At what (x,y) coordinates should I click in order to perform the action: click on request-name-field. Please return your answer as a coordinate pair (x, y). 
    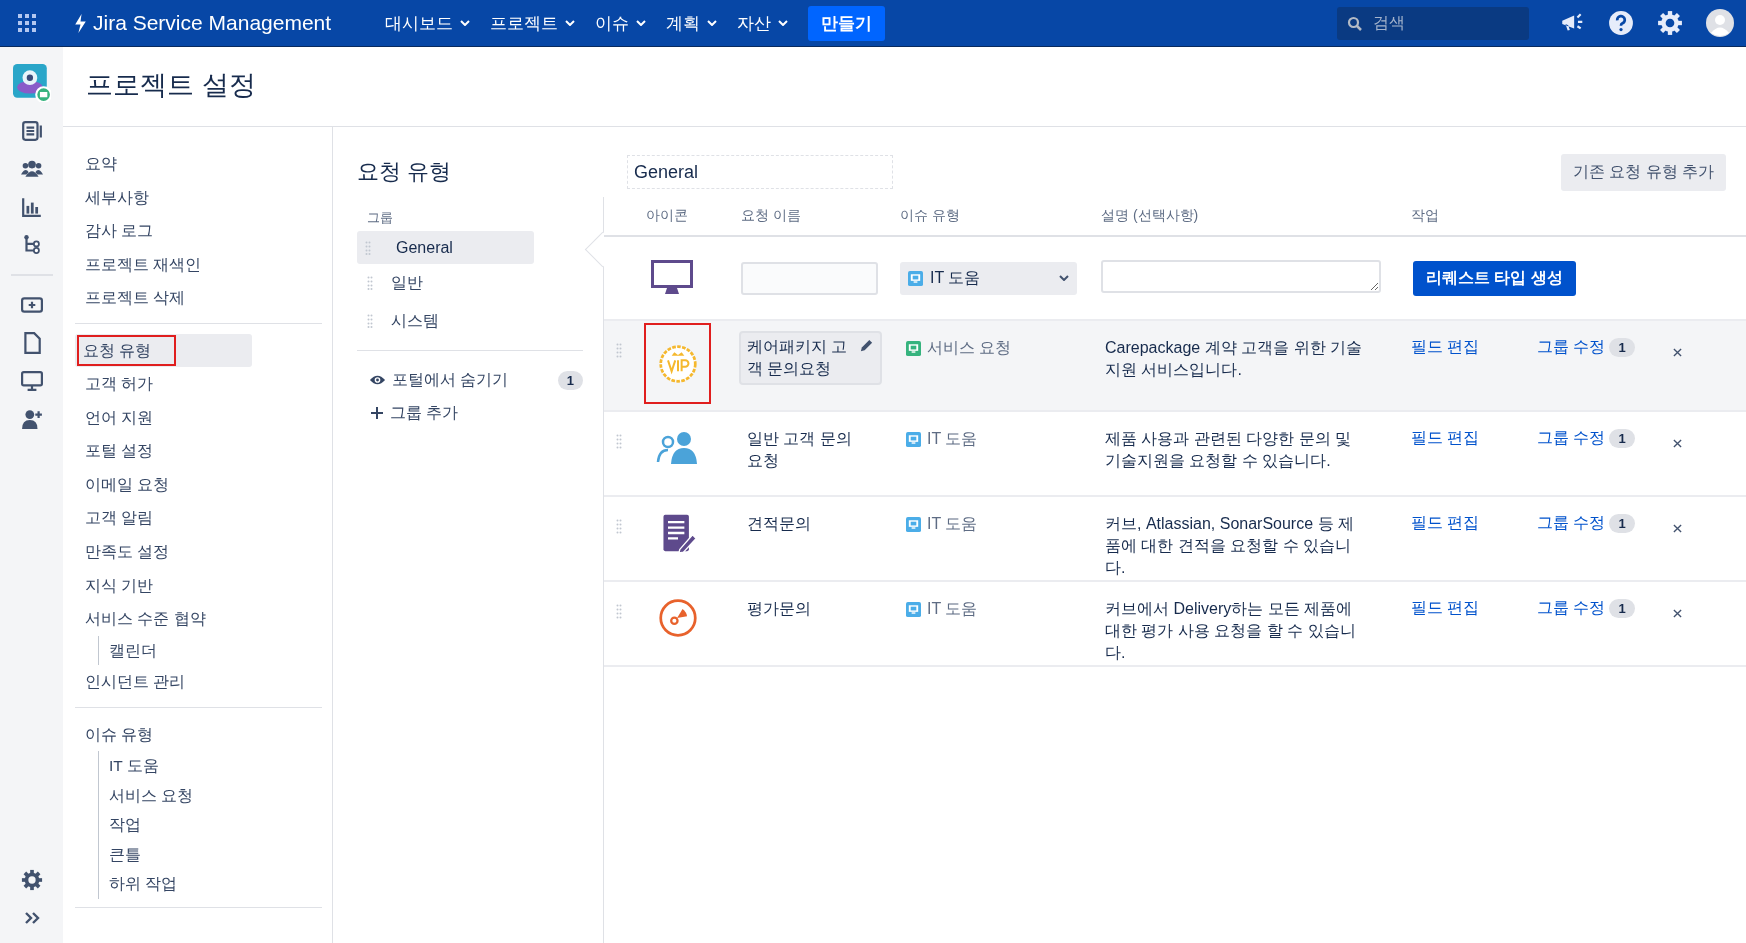
    Looking at the image, I should click on (809, 278).